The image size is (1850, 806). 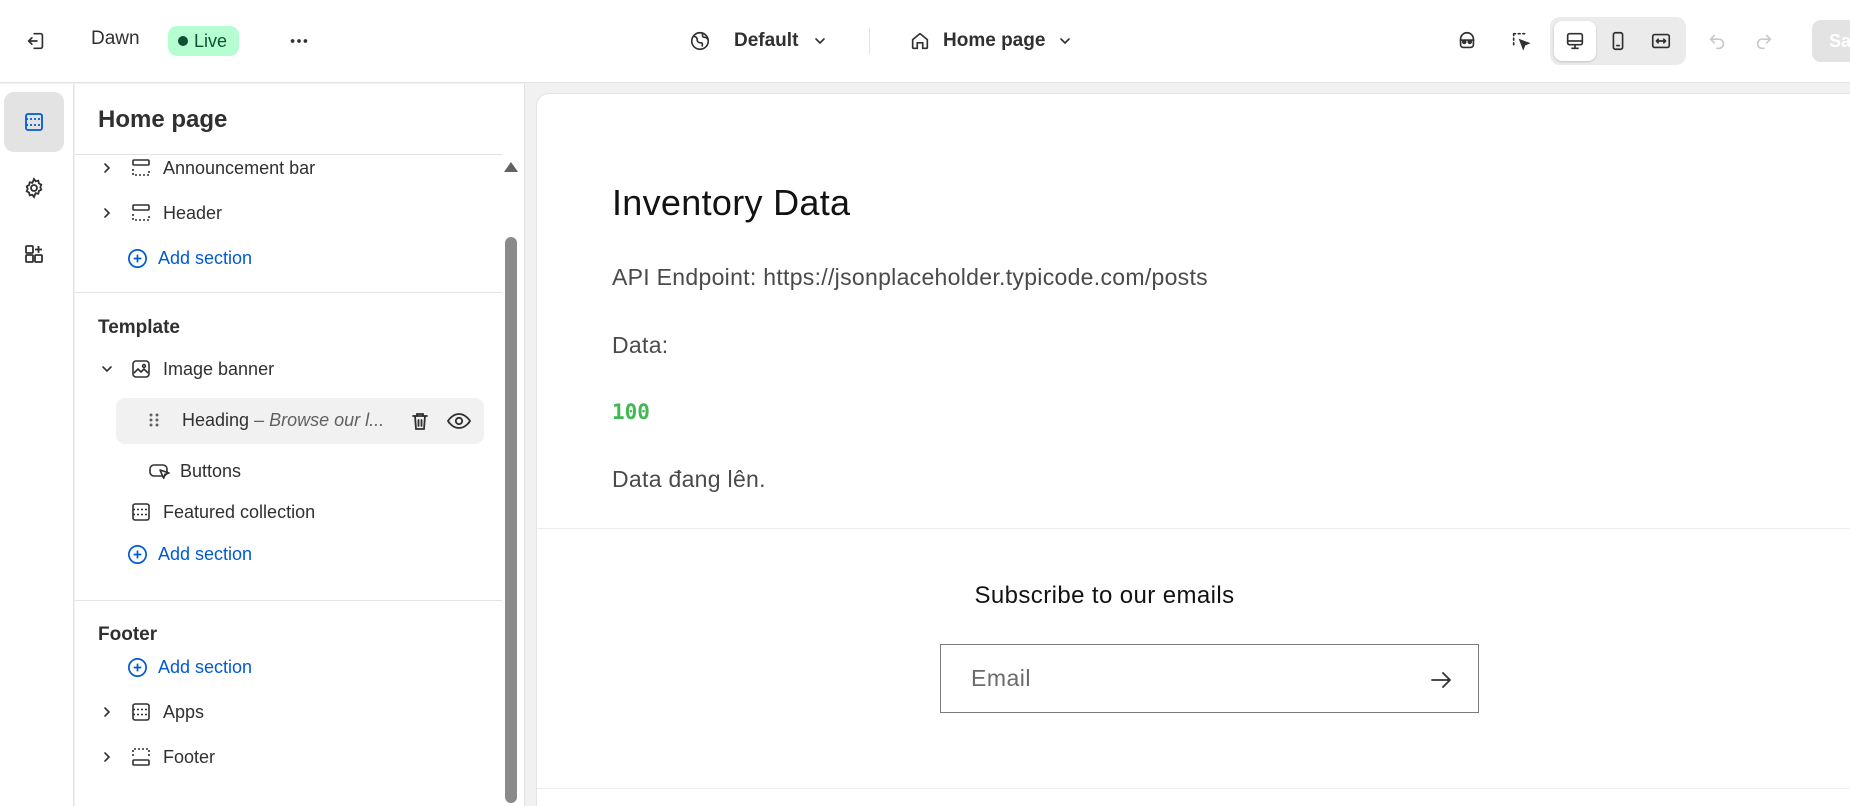 I want to click on block-buttons: Buttons, so click(x=194, y=471).